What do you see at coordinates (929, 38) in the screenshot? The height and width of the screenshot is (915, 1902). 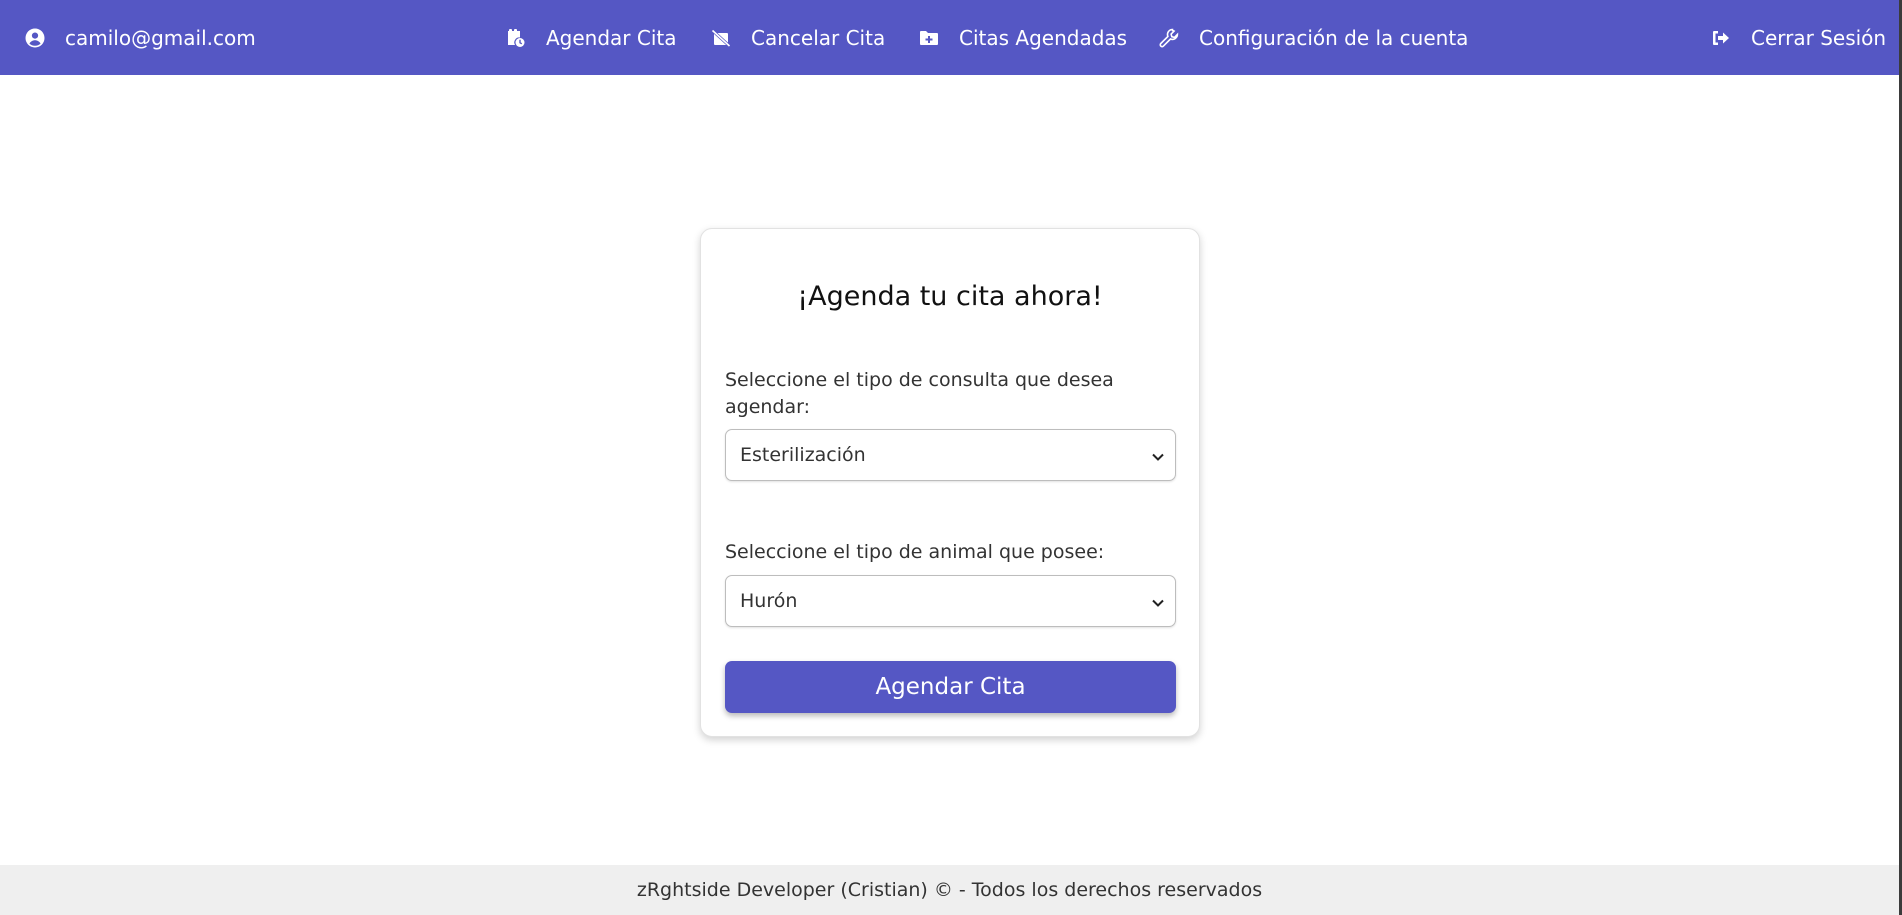 I see `folder-plus-icon` at bounding box center [929, 38].